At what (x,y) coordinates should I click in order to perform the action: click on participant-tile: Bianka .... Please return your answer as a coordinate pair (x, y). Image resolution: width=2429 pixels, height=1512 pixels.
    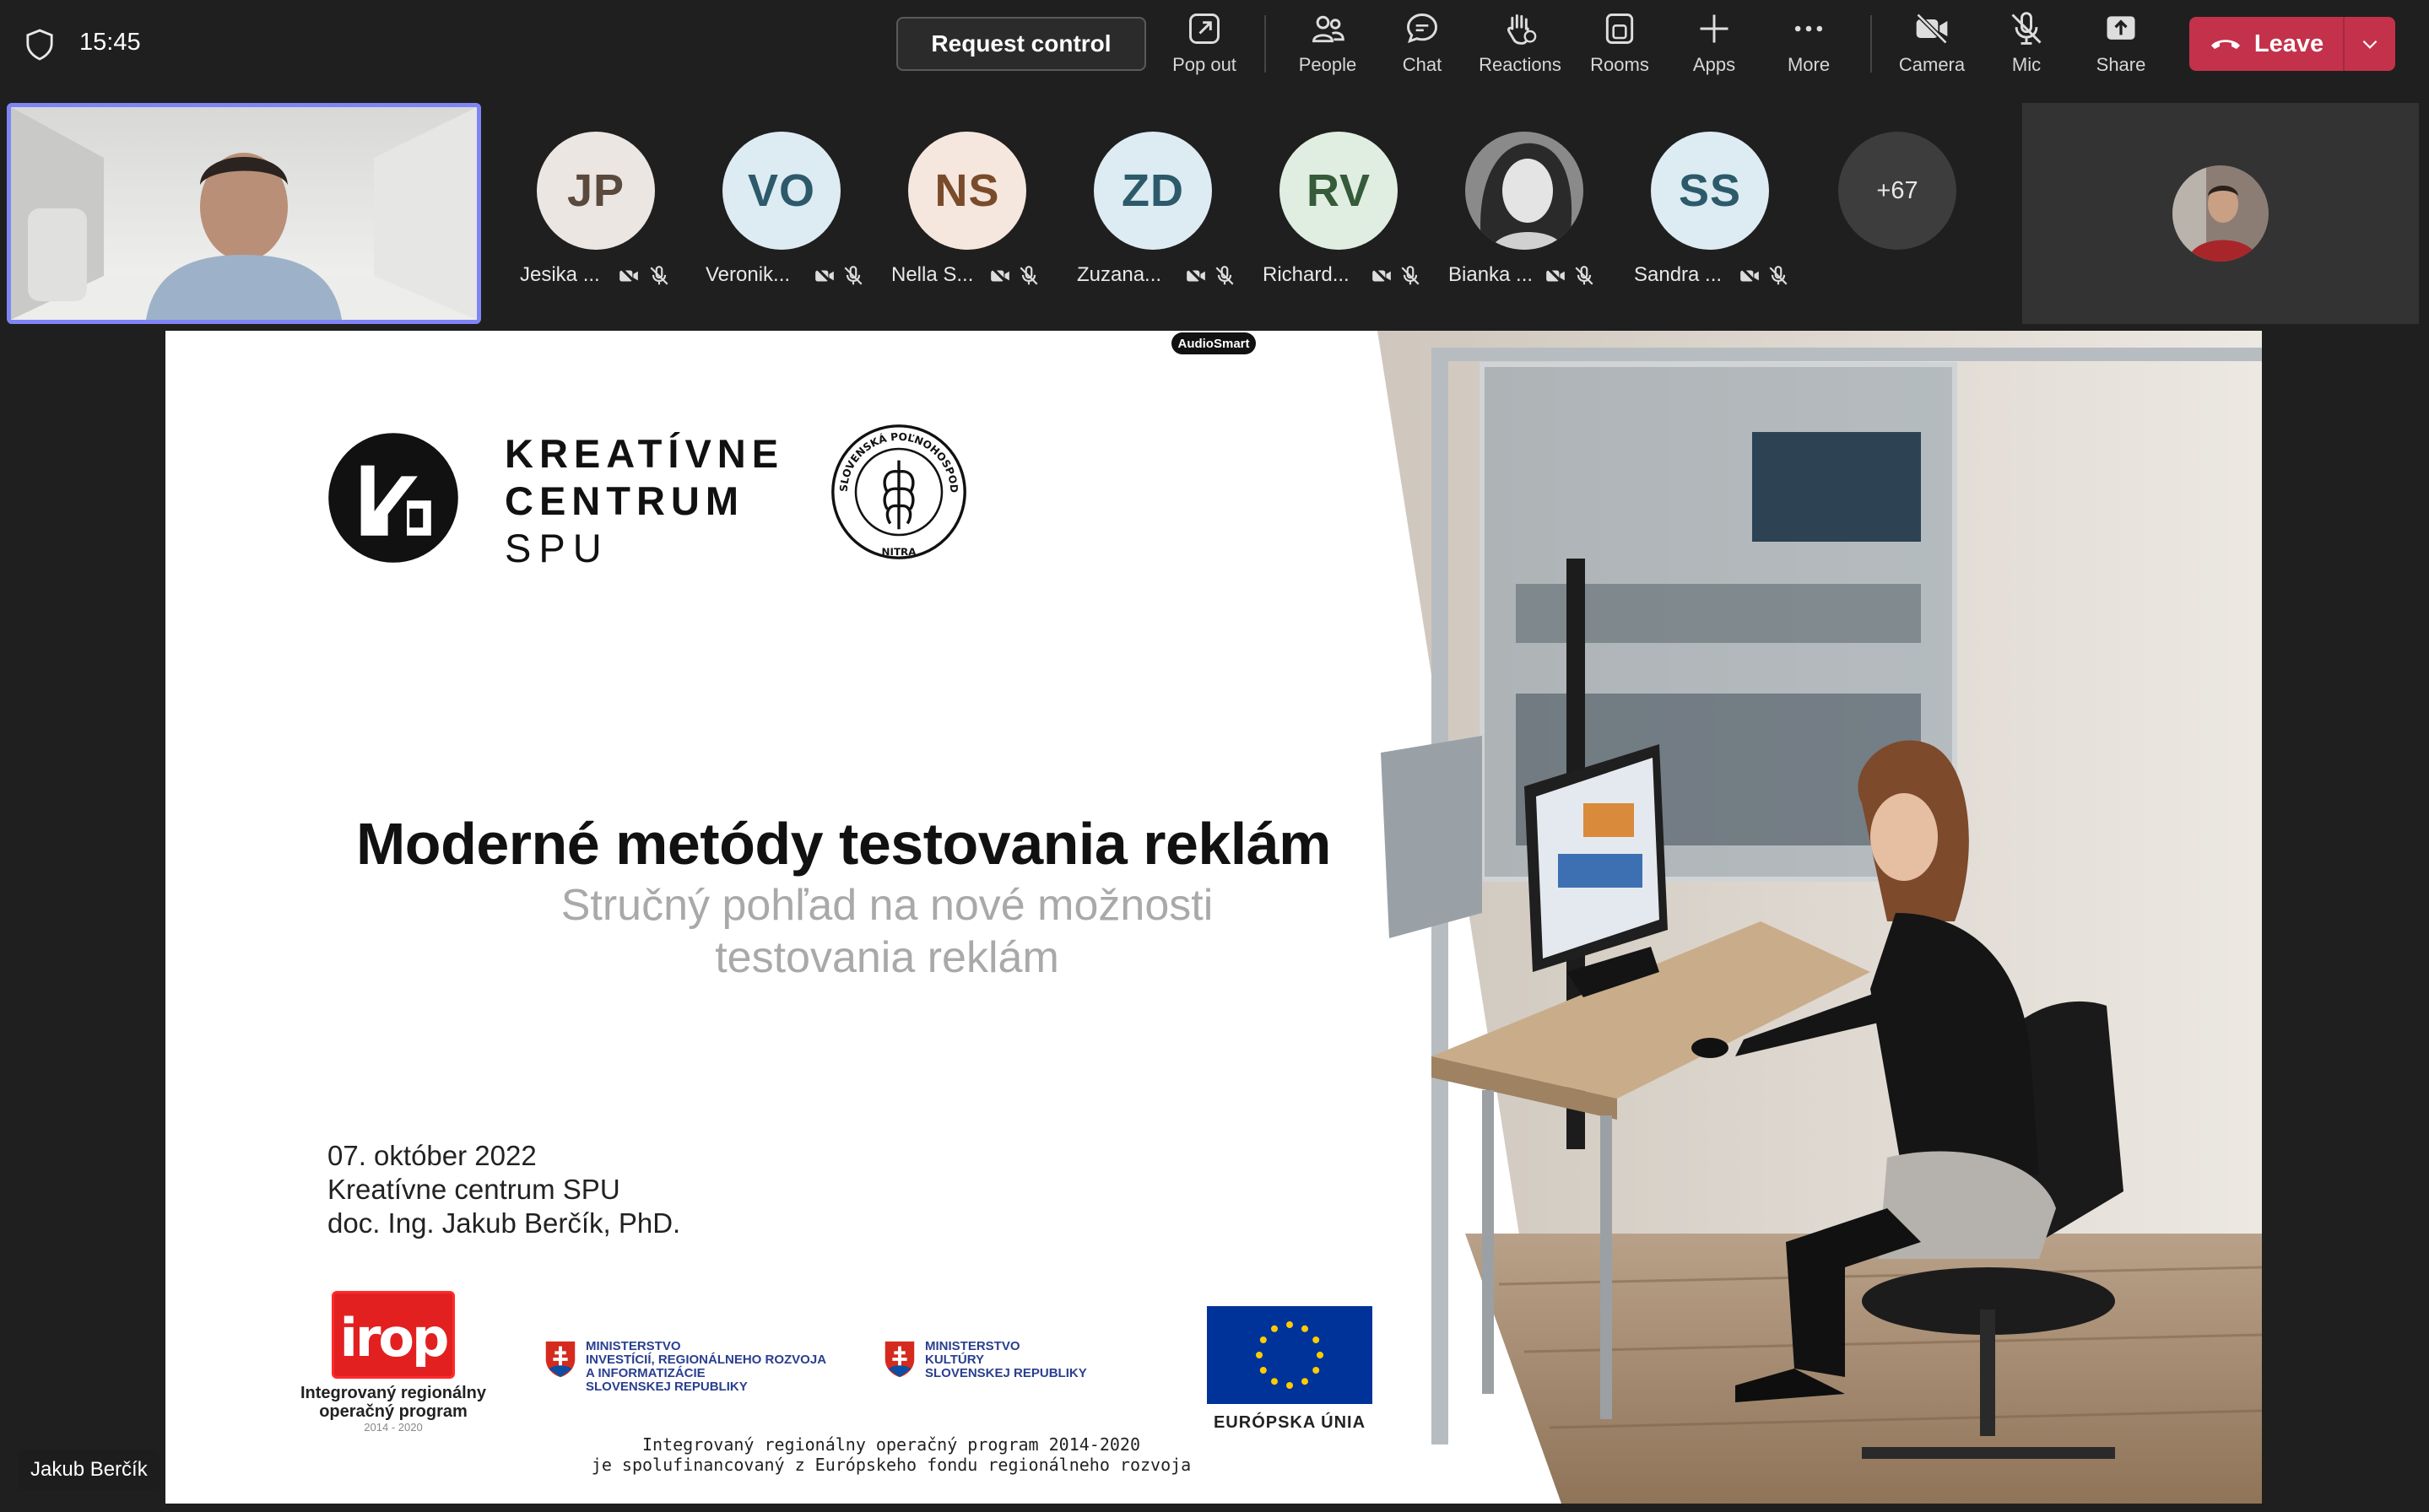
    Looking at the image, I should click on (1524, 211).